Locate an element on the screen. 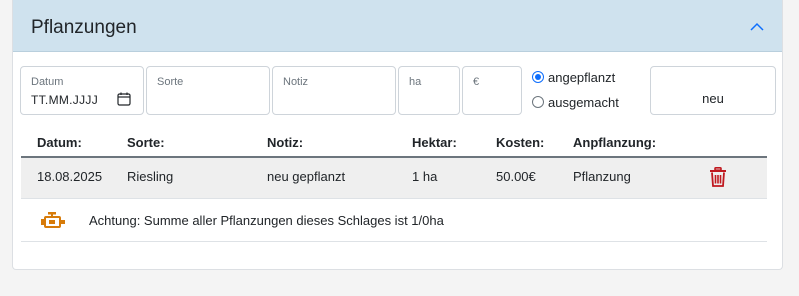 Image resolution: width=799 pixels, height=296 pixels. hectare-input: ha is located at coordinates (429, 90).